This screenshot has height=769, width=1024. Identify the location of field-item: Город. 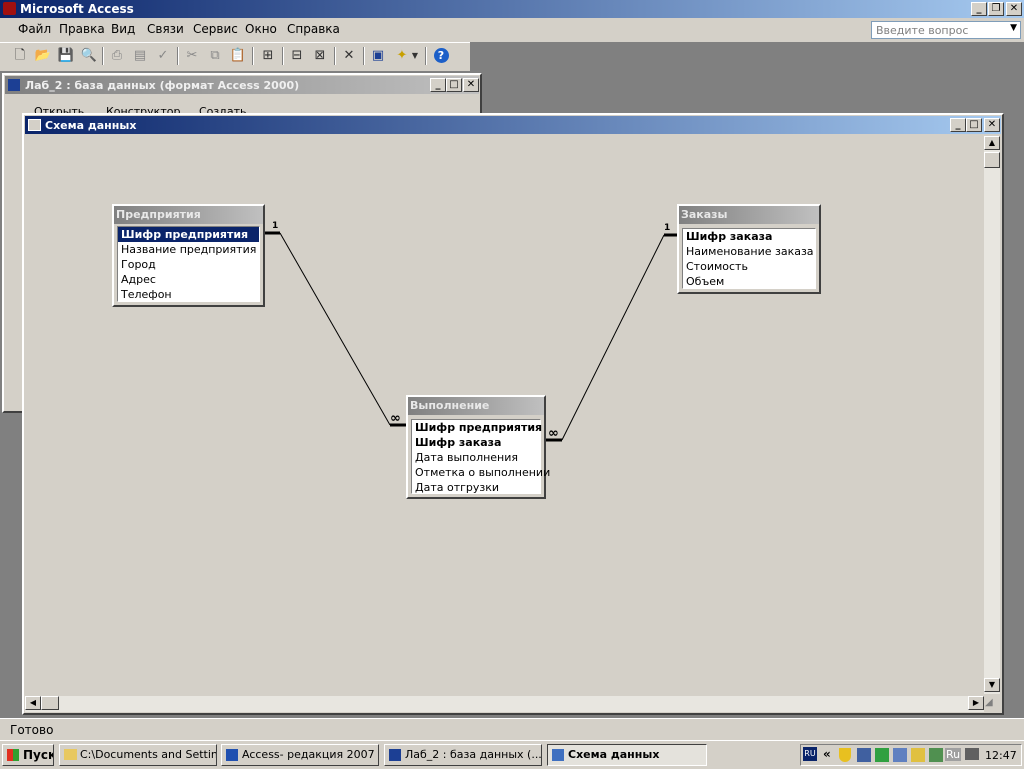
(188, 264).